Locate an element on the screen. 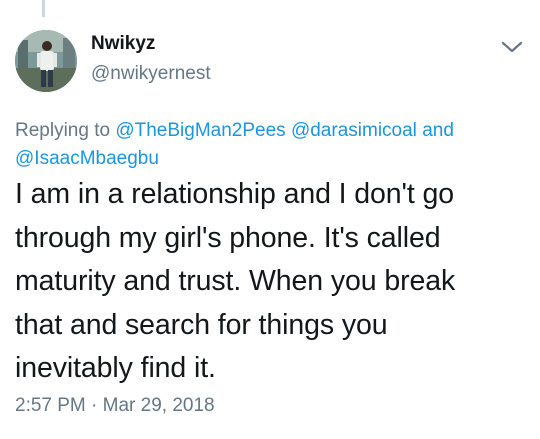  person-photo-avatar-icon is located at coordinates (46, 61).